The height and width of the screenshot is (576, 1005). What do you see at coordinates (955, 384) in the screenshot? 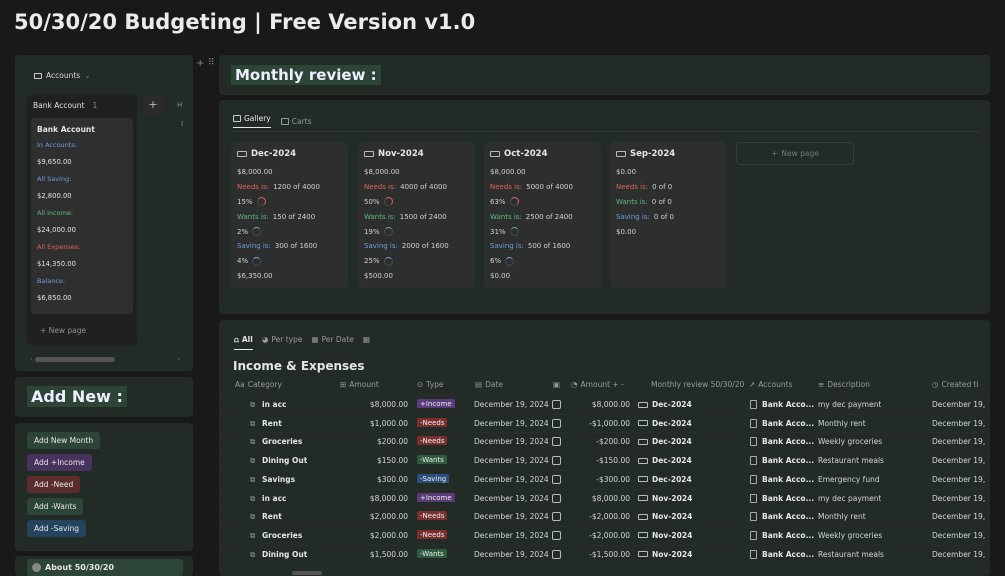
I see `col-created: ◷ Created ti` at bounding box center [955, 384].